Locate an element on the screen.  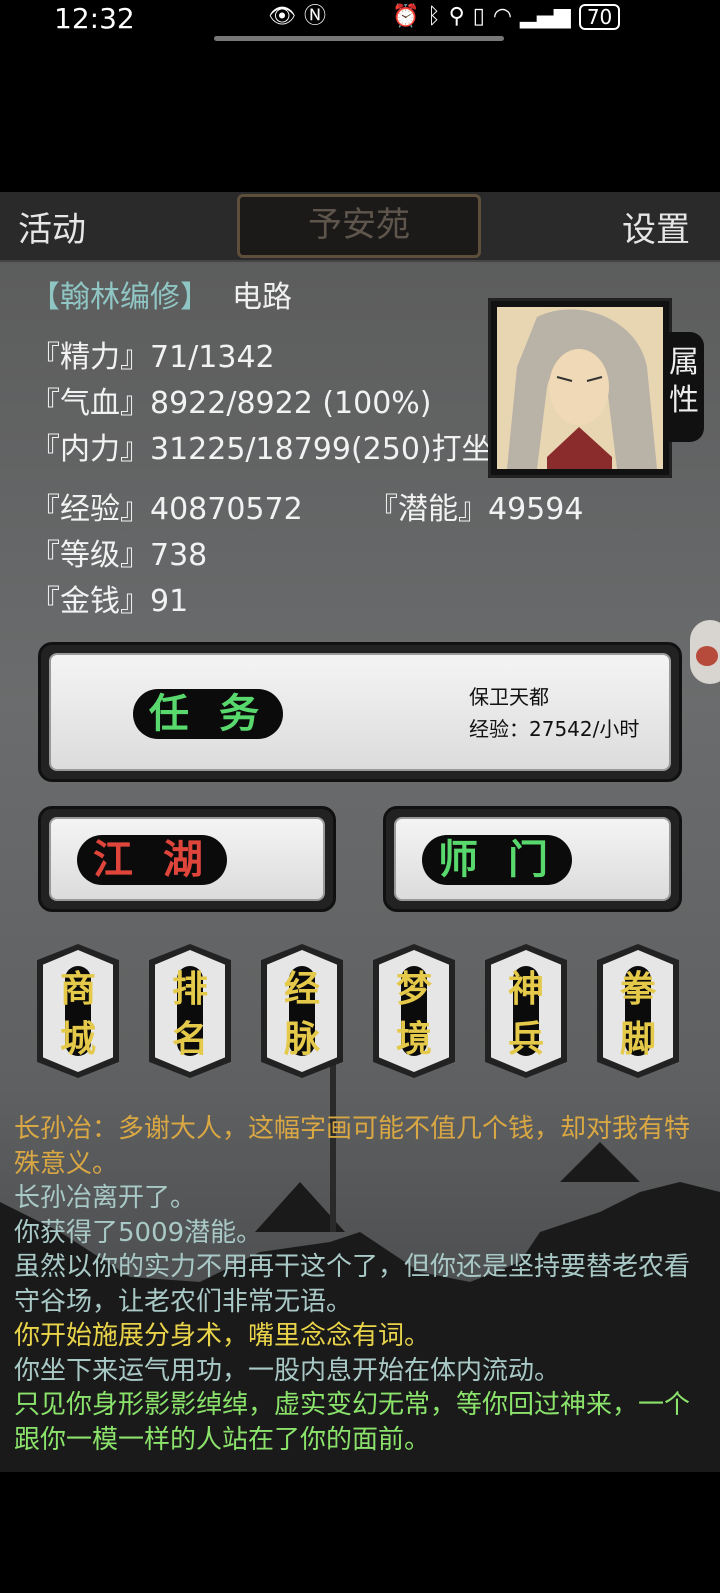
divine-weapon-label-bottom: 兵 is located at coordinates (525, 1039).